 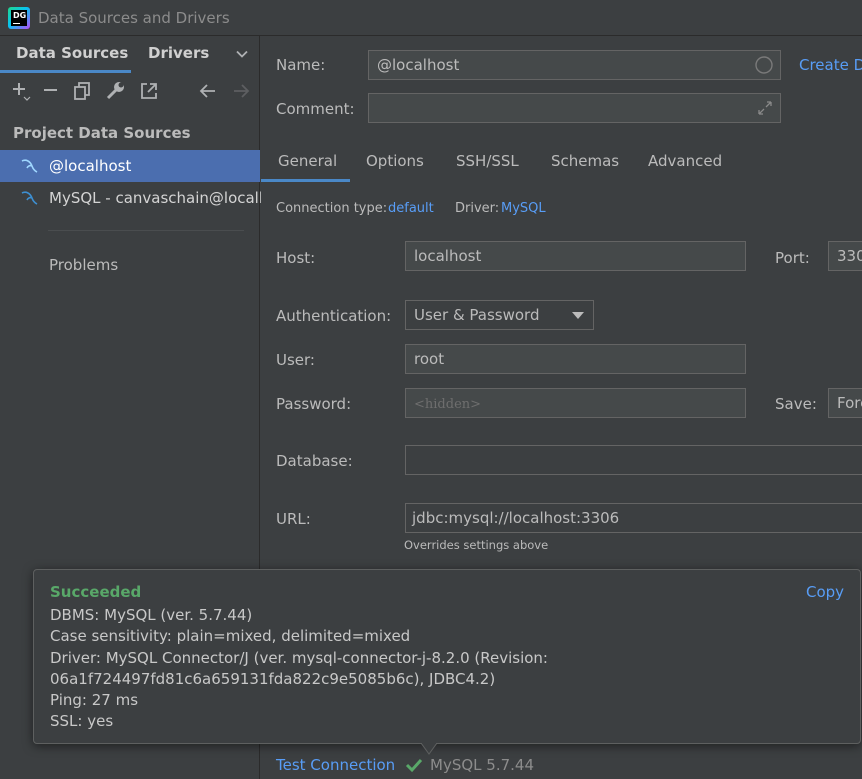 I want to click on authentication-value: User & Password, so click(x=477, y=315).